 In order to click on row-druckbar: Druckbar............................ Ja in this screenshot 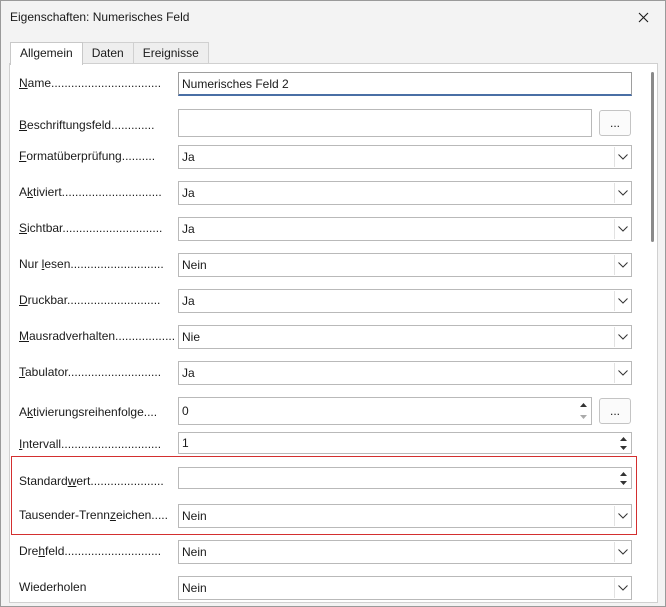, I will do `click(325, 301)`.